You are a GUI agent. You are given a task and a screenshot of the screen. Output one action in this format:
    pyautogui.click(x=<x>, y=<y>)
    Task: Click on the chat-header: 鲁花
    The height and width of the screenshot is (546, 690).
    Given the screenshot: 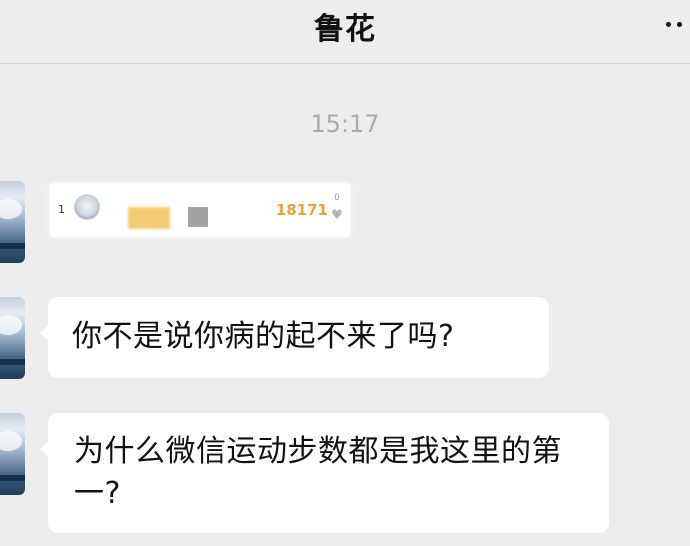 What is the action you would take?
    pyautogui.click(x=345, y=32)
    